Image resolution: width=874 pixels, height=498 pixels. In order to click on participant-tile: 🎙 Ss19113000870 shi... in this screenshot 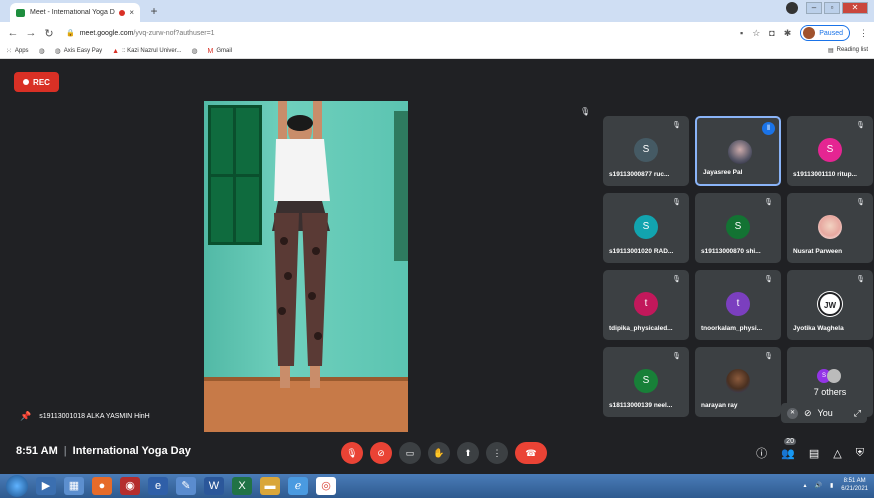, I will do `click(738, 228)`.